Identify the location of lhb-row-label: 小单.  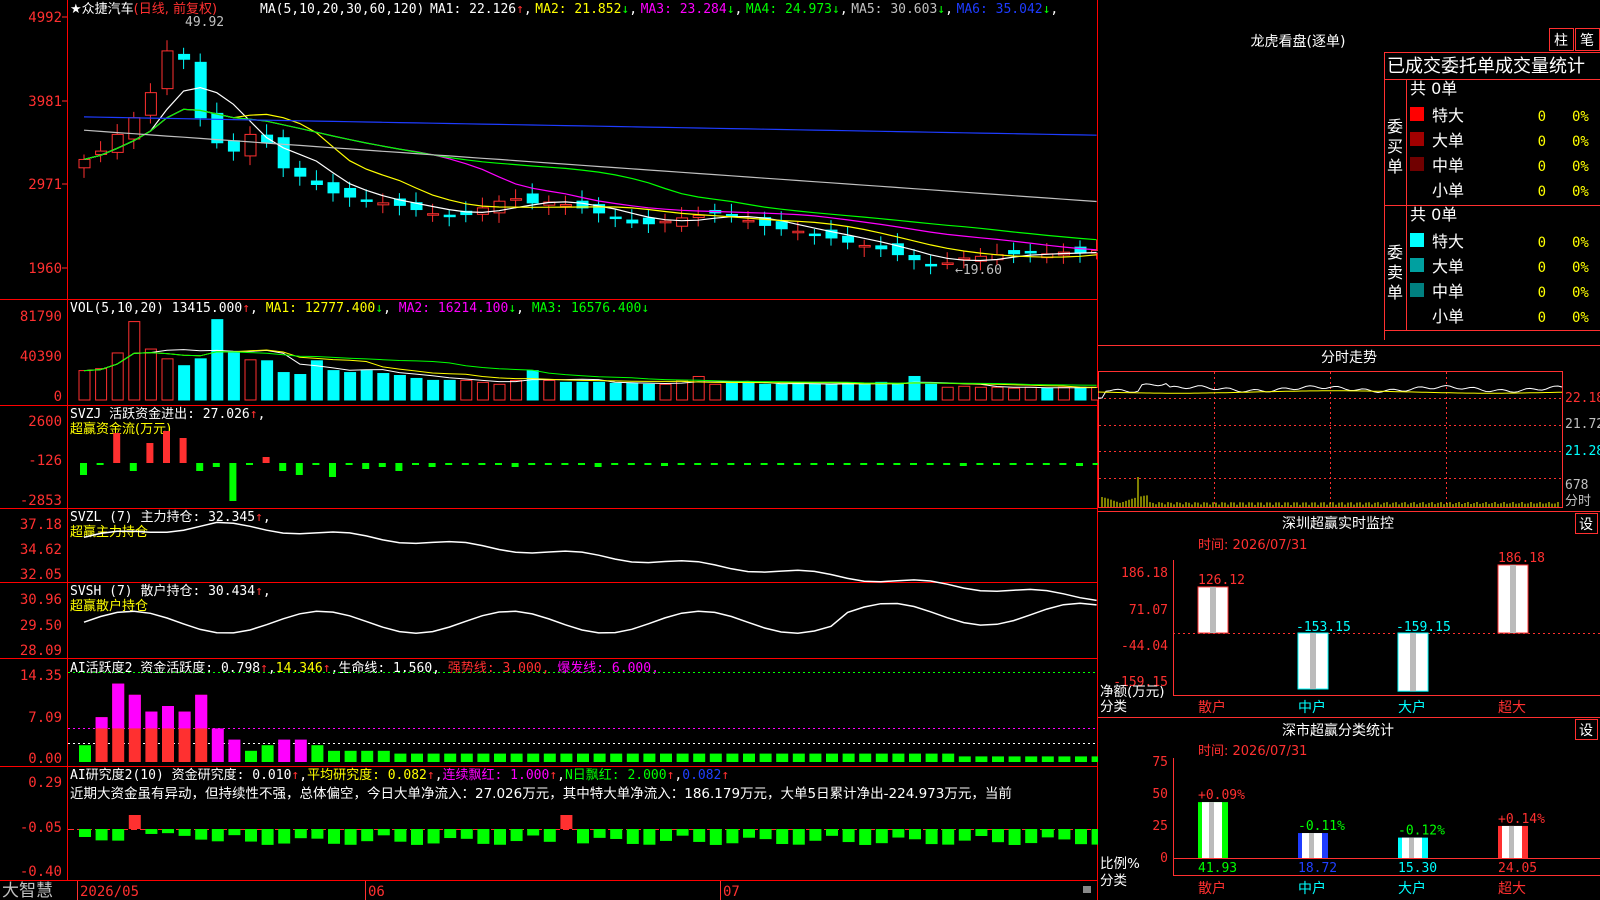
(1448, 190).